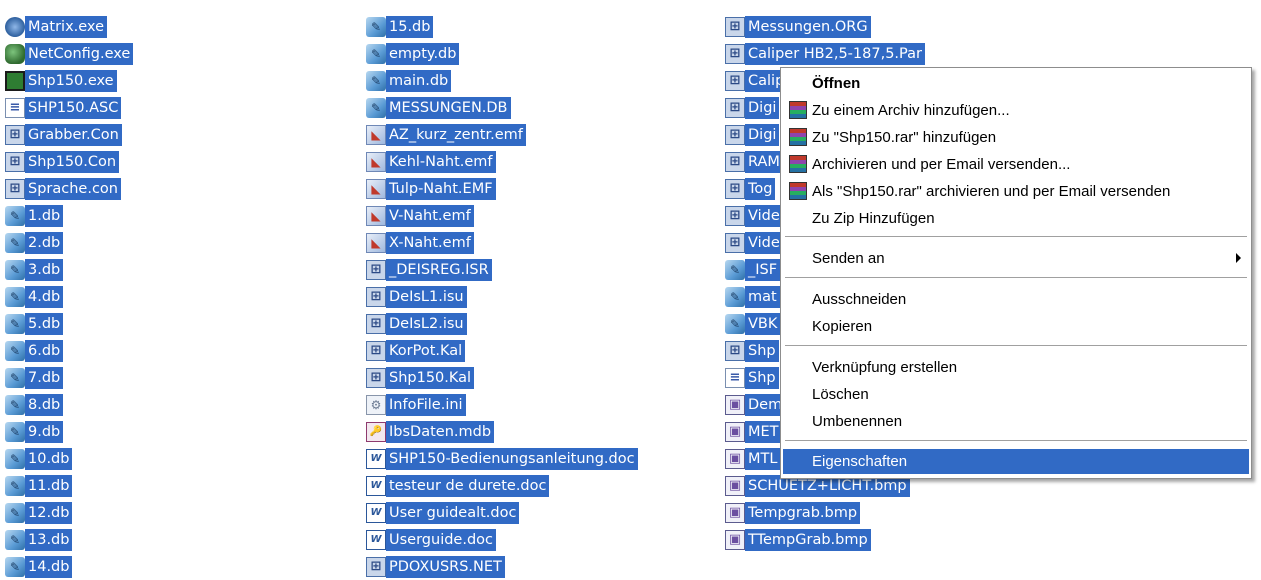 This screenshot has width=1261, height=580. I want to click on file-name: Sprache.con, so click(73, 188).